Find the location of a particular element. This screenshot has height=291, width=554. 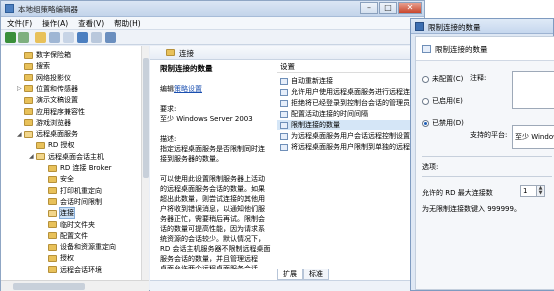

description-line: 户将收到错误消息，以通知他们服 is located at coordinates (212, 209).